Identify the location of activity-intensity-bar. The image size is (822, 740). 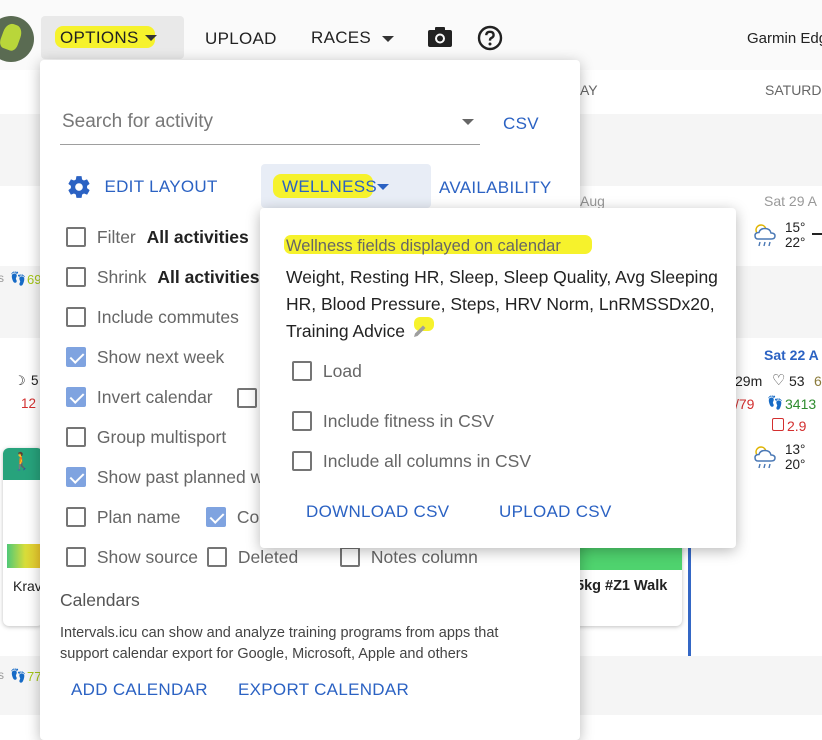
(25, 556).